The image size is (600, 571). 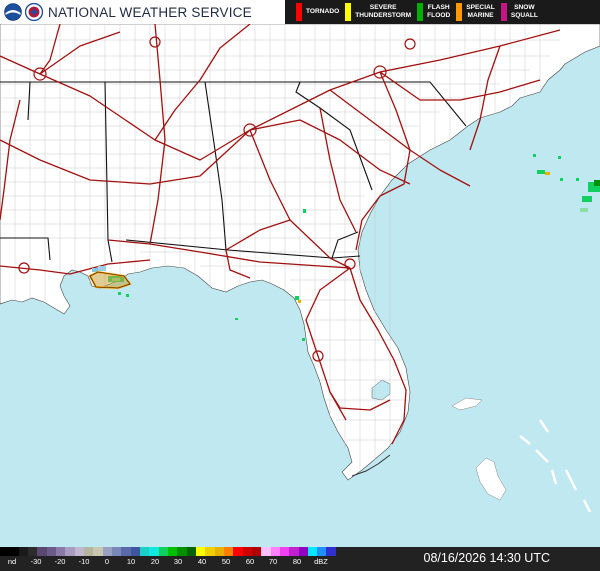 I want to click on radar-scale-label: nd, so click(x=12, y=561).